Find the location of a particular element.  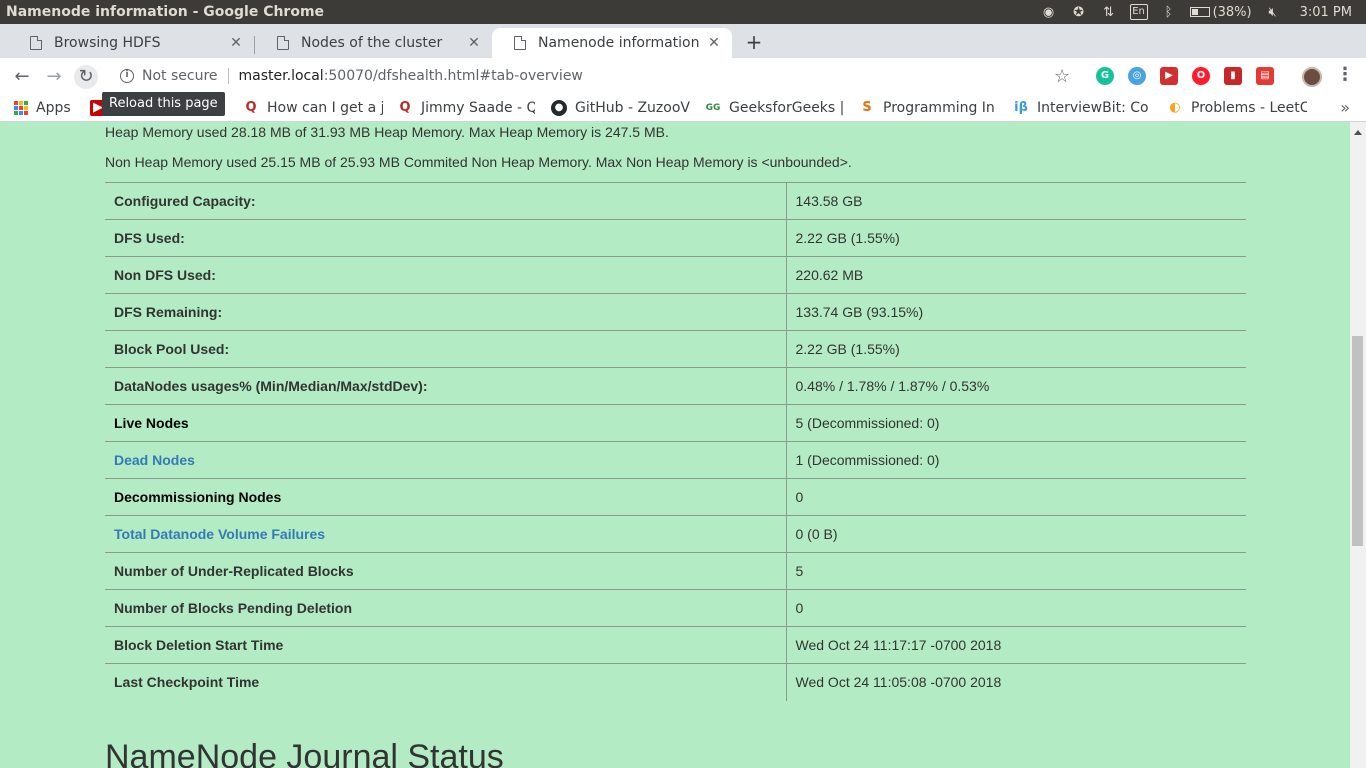

bookmark-label: Programming In is located at coordinates (939, 108).